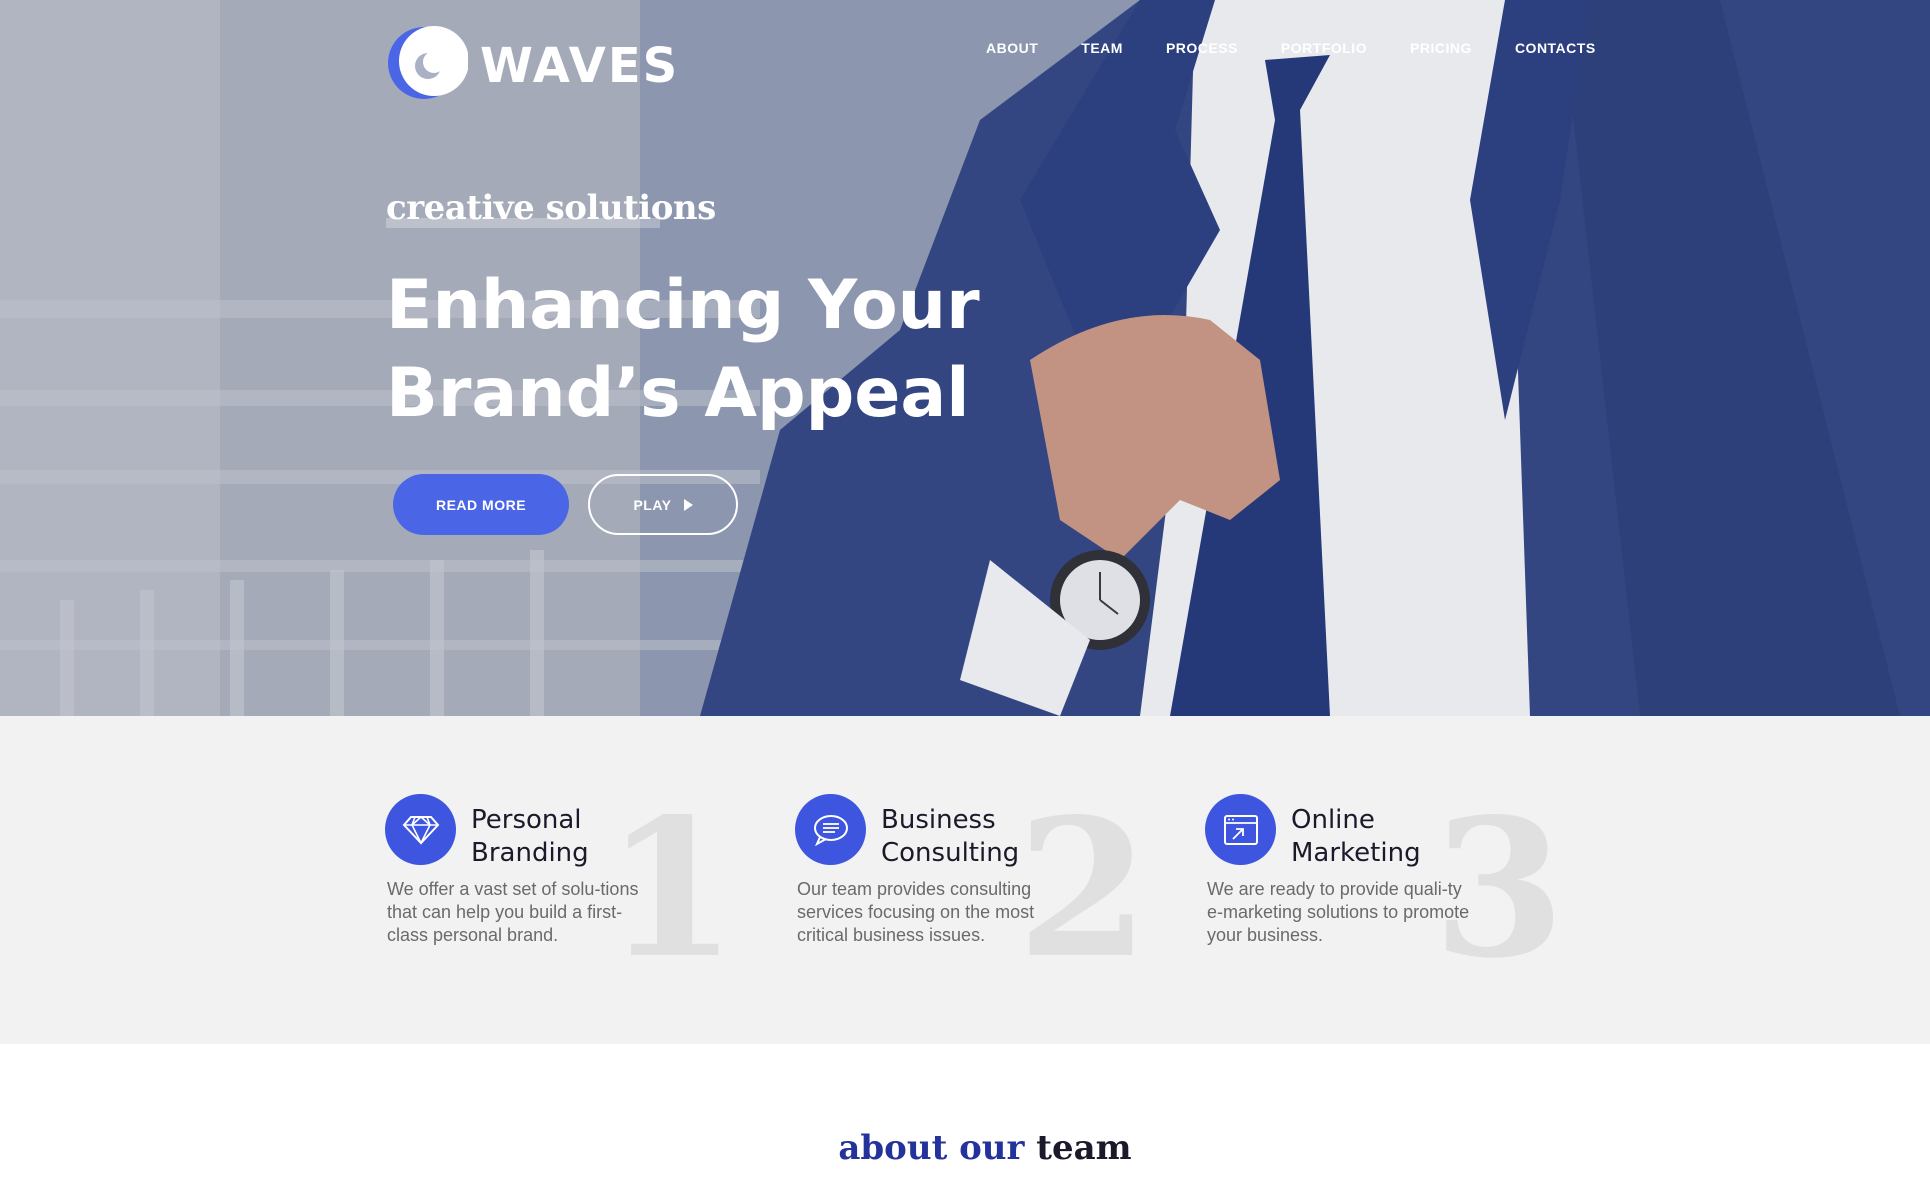 This screenshot has height=1200, width=1930. I want to click on play-button-label: PLAY, so click(652, 504).